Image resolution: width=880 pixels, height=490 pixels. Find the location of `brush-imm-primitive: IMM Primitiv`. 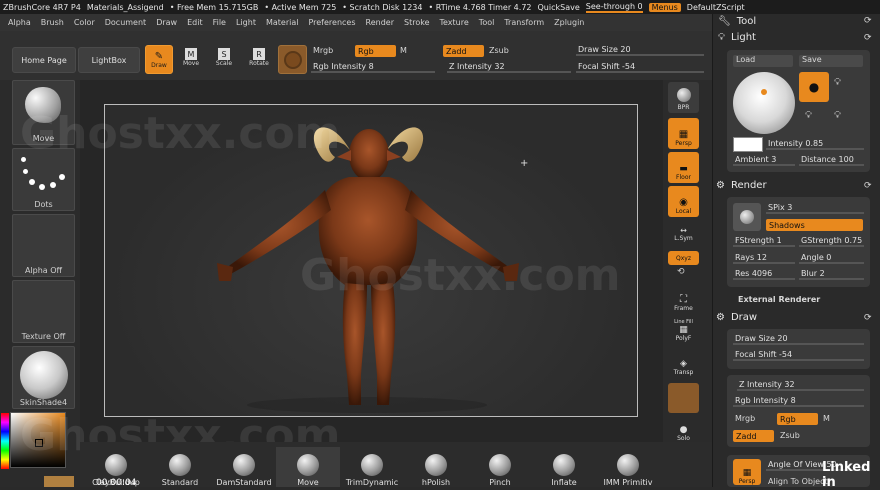

brush-imm-primitive: IMM Primitiv is located at coordinates (628, 467).